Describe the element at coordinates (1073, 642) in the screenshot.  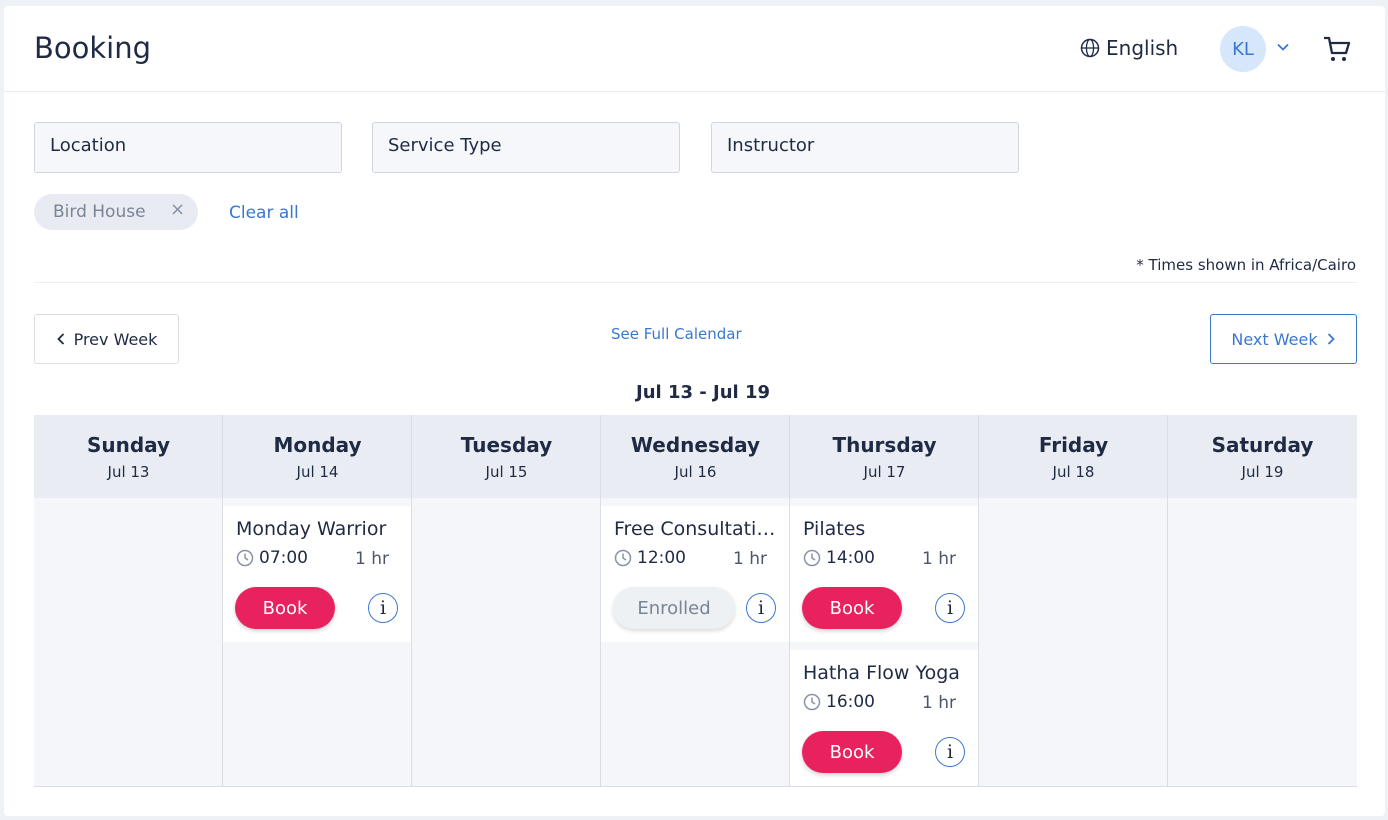
I see `day-column-friday` at that location.